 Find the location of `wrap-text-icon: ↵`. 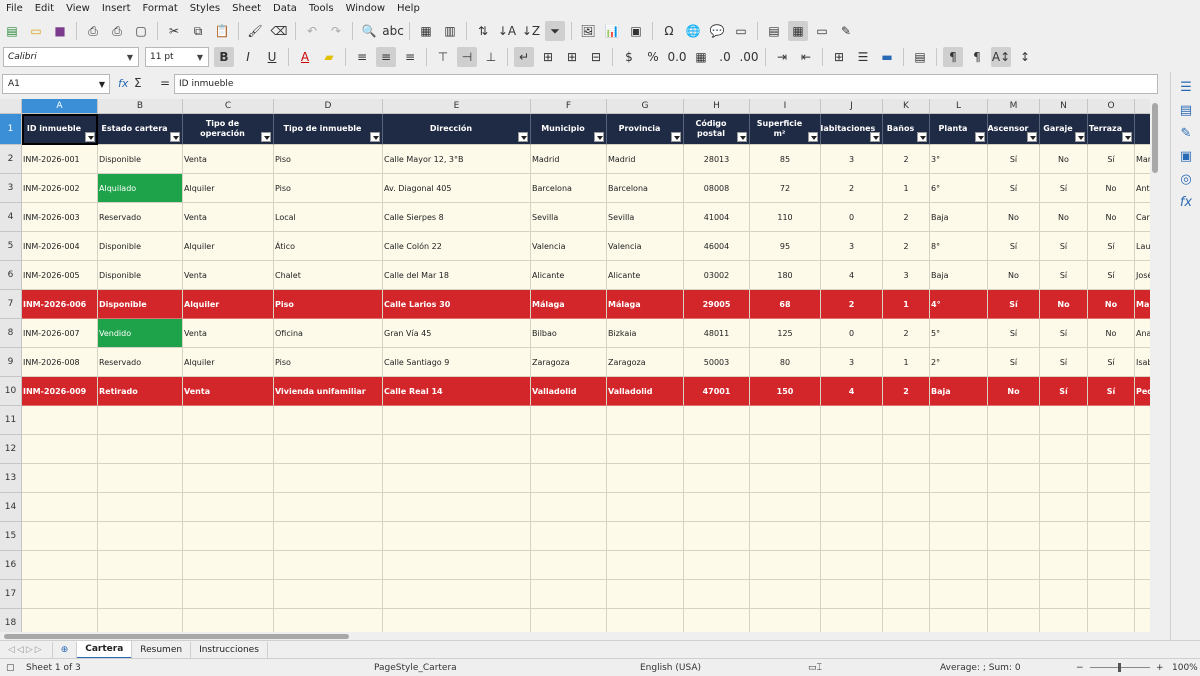

wrap-text-icon: ↵ is located at coordinates (524, 57).